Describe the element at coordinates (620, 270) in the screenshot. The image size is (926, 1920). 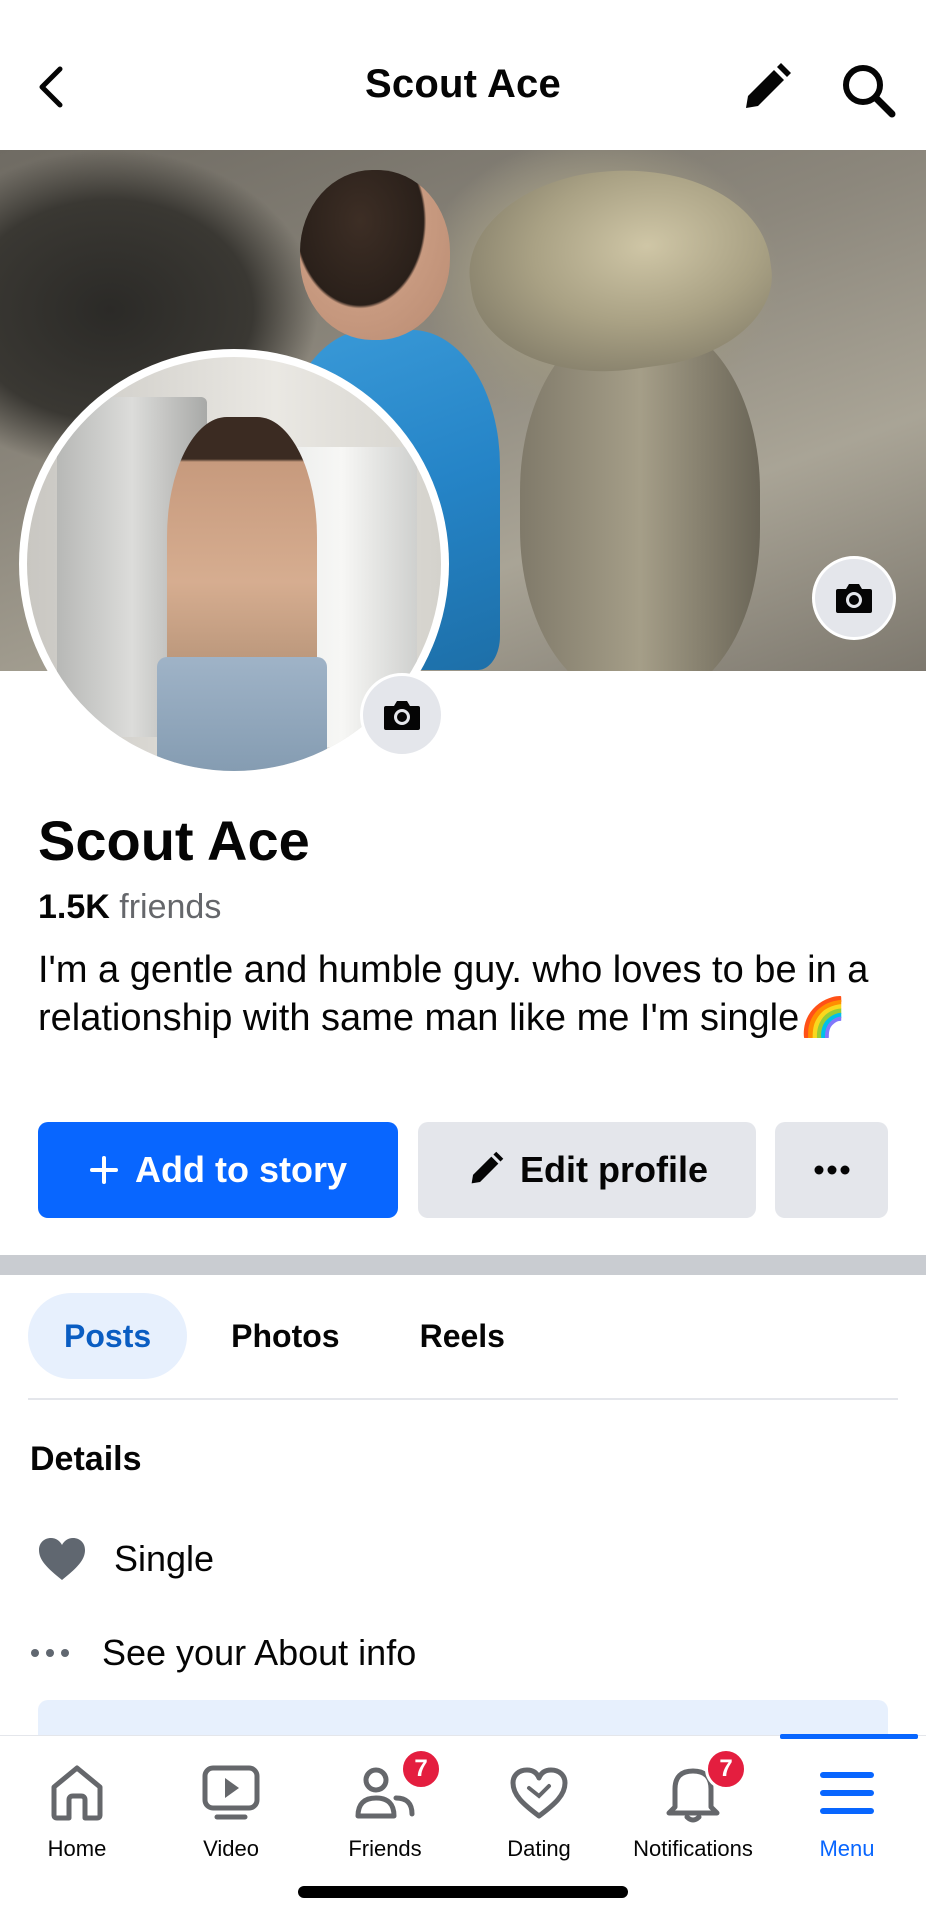
I see `cover-dinosaur-head` at that location.